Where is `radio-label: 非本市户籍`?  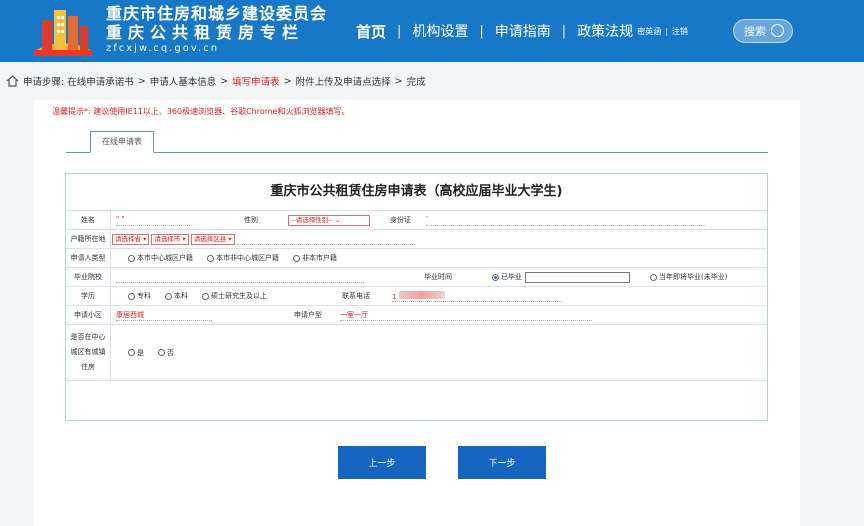 radio-label: 非本市户籍 is located at coordinates (319, 258).